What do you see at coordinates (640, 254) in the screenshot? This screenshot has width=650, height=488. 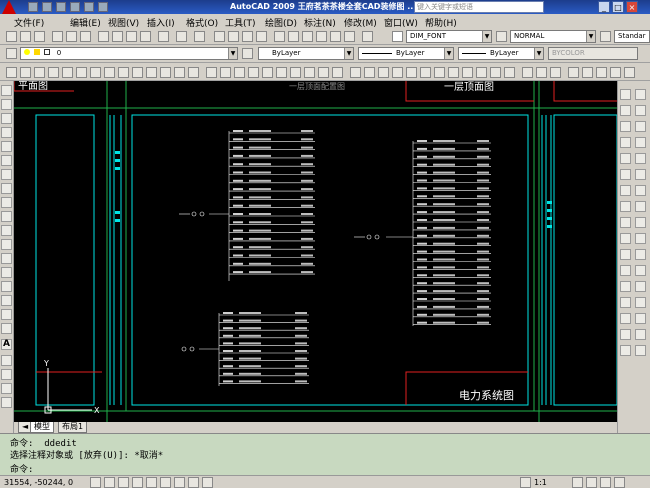 I see `dim-continue-icon` at bounding box center [640, 254].